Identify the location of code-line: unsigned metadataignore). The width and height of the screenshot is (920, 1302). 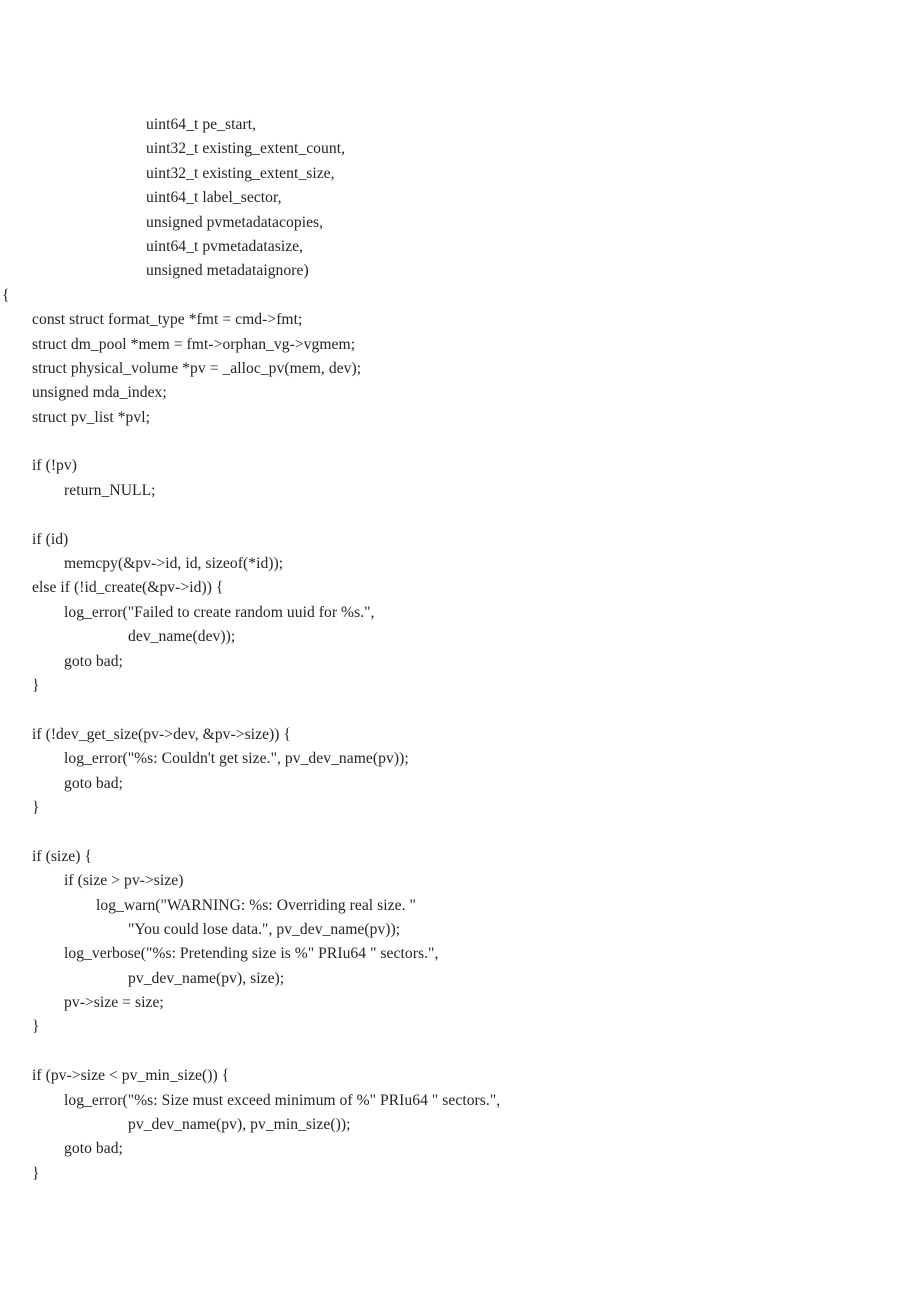
(227, 271).